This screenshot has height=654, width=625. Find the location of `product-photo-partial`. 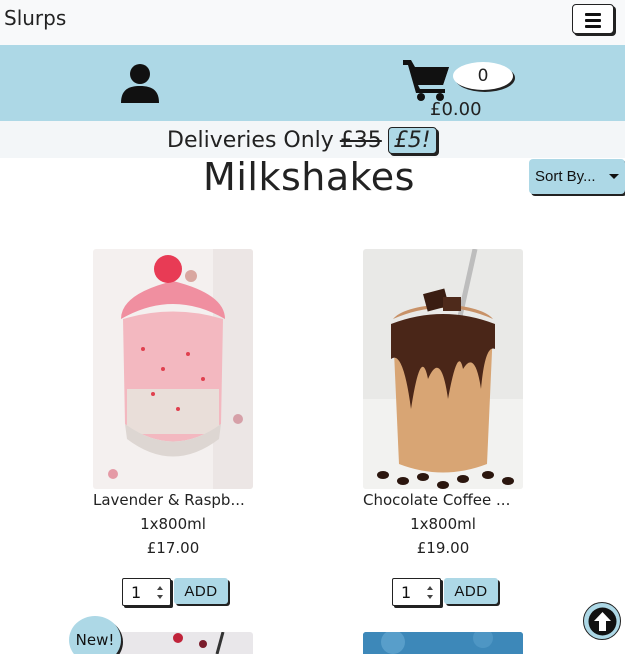

product-photo-partial is located at coordinates (443, 643).